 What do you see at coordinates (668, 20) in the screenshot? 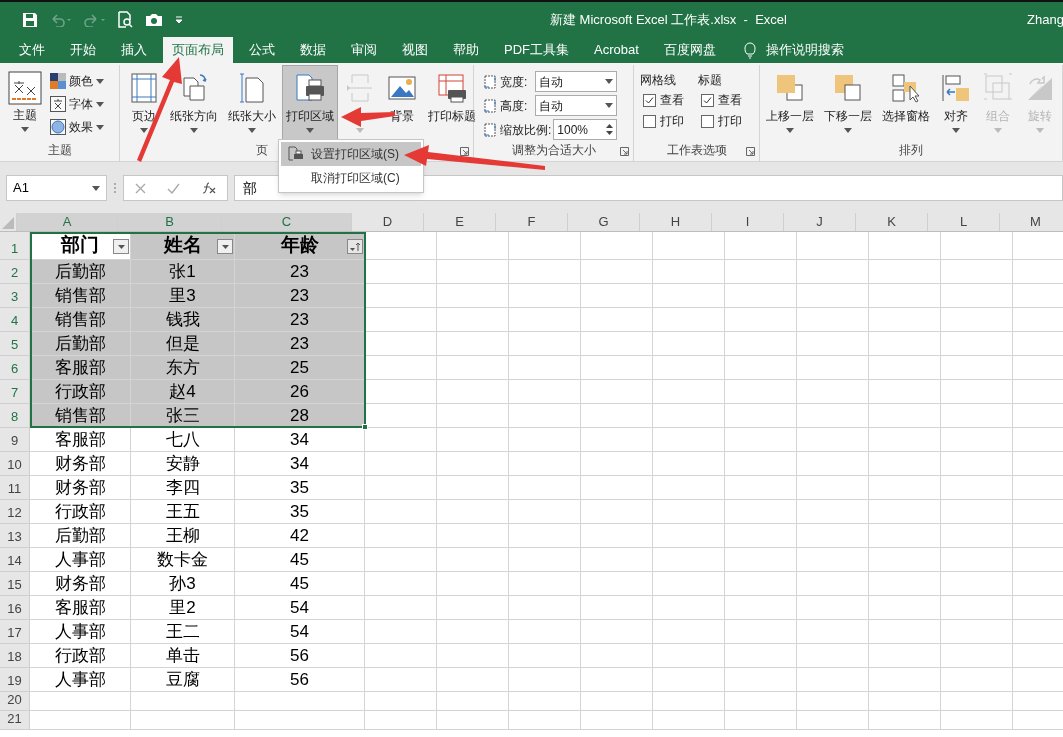
I see `window-title: 新建 Microsoft Excel 工作表.xlsx - Excel` at bounding box center [668, 20].